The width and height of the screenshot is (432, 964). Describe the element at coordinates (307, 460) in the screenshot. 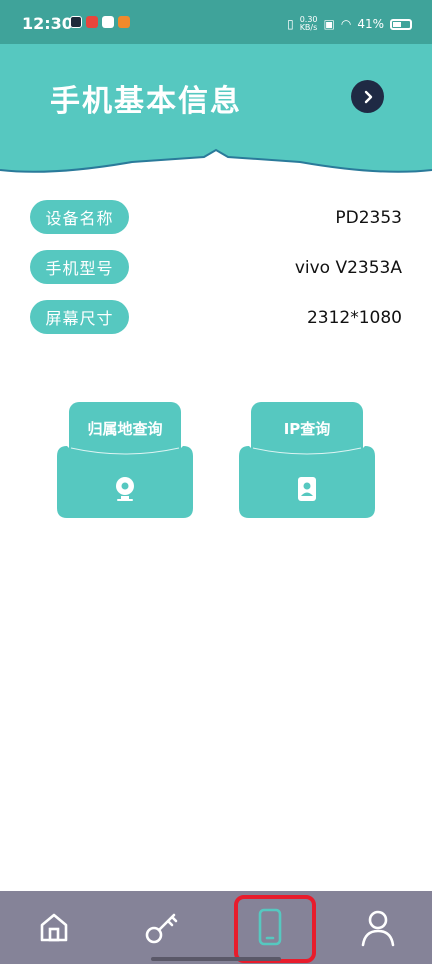

I see `ip-query-card: IP查询` at that location.